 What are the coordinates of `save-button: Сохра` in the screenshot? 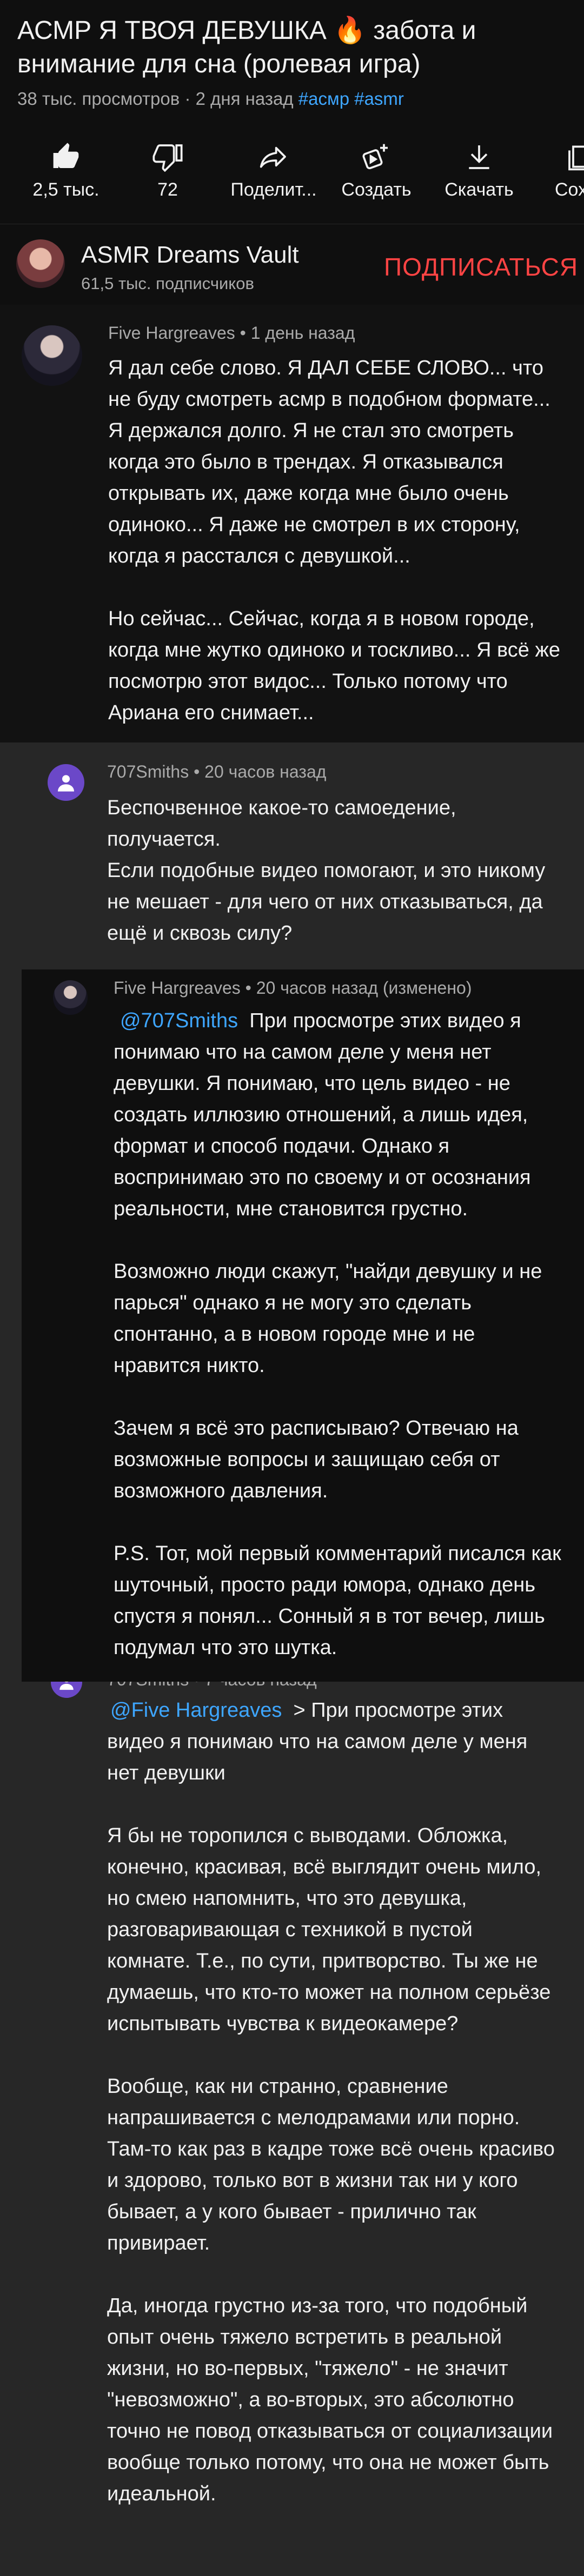 It's located at (550, 171).